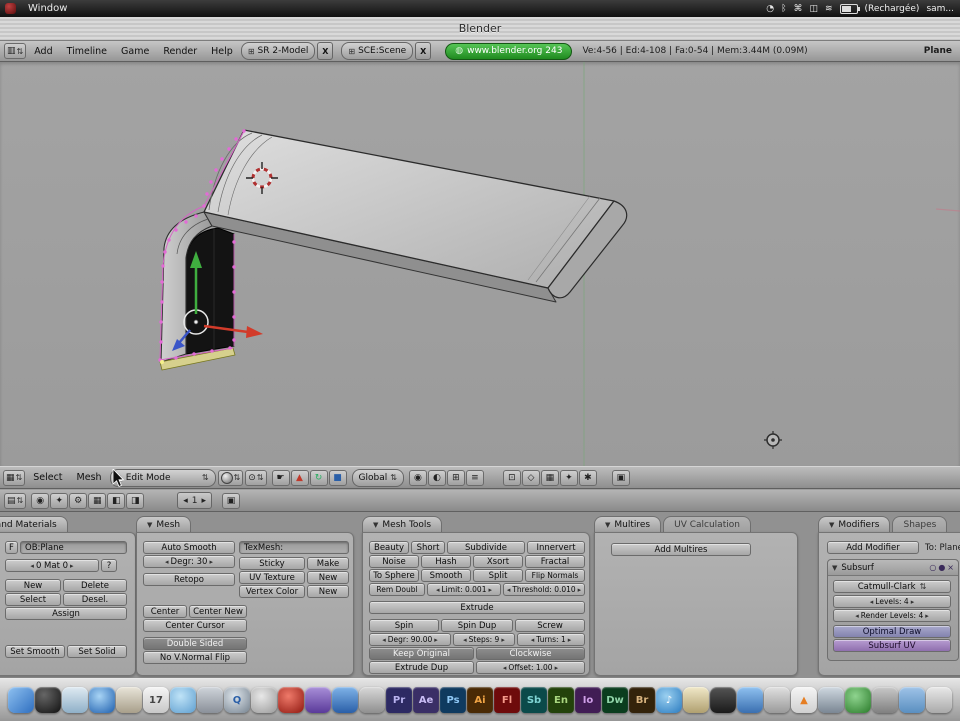  I want to click on no-vnormal-flip-button: No V.Normal Flip, so click(195, 657).